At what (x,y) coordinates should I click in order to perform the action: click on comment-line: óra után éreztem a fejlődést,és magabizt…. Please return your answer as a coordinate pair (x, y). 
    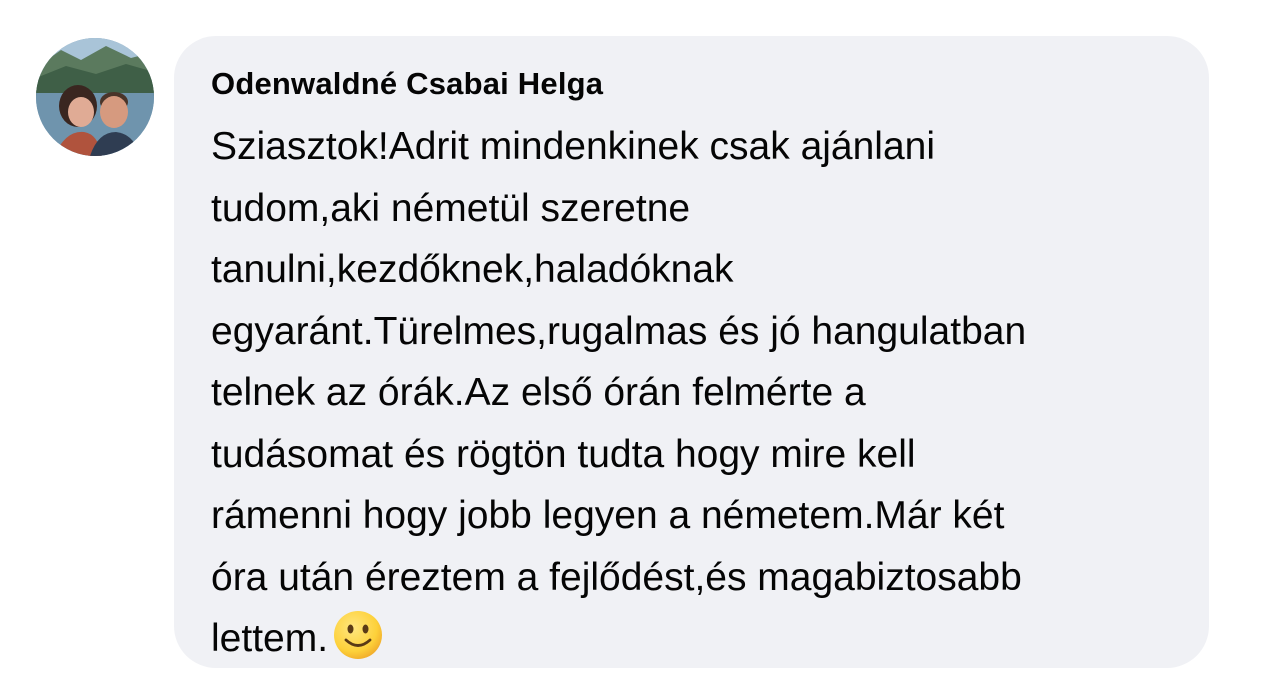
    Looking at the image, I should click on (616, 577).